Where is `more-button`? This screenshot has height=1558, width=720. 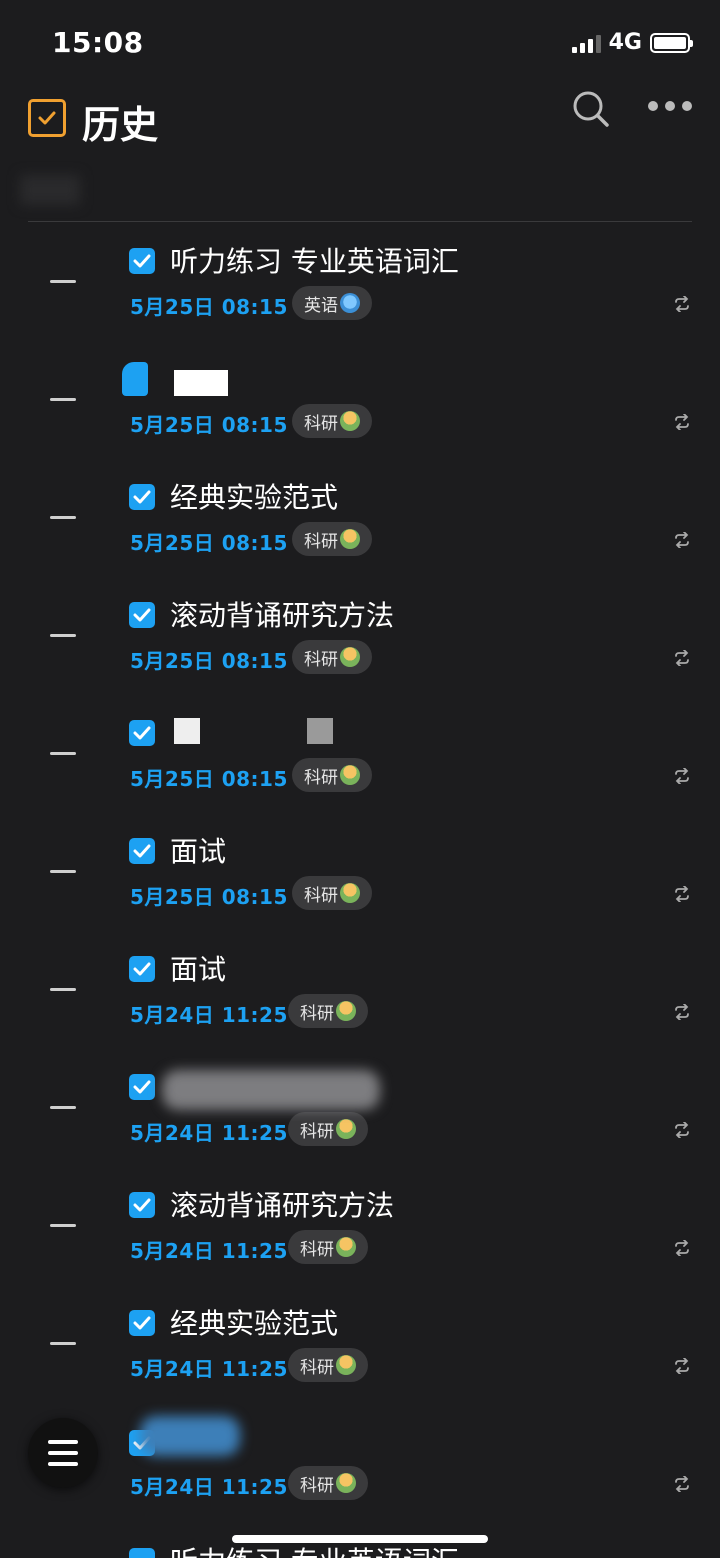 more-button is located at coordinates (672, 106).